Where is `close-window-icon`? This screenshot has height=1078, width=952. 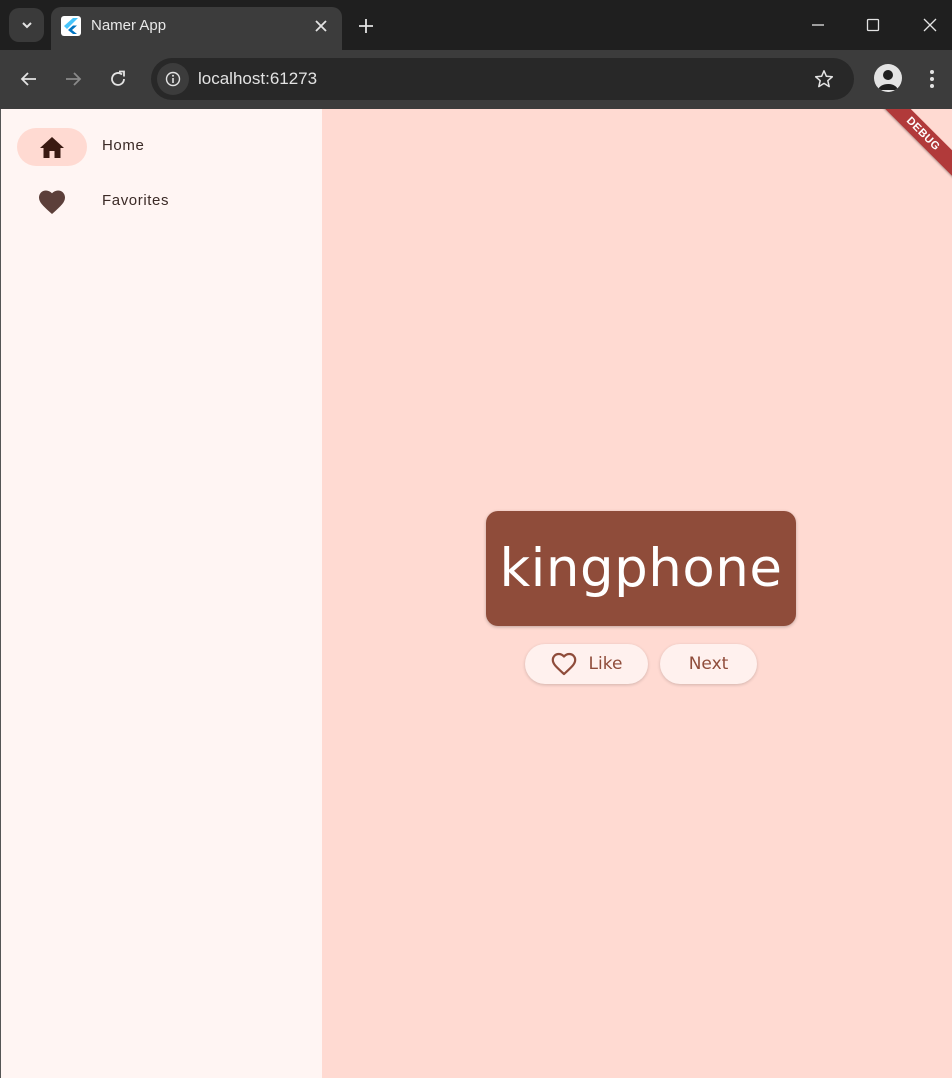
close-window-icon is located at coordinates (930, 25).